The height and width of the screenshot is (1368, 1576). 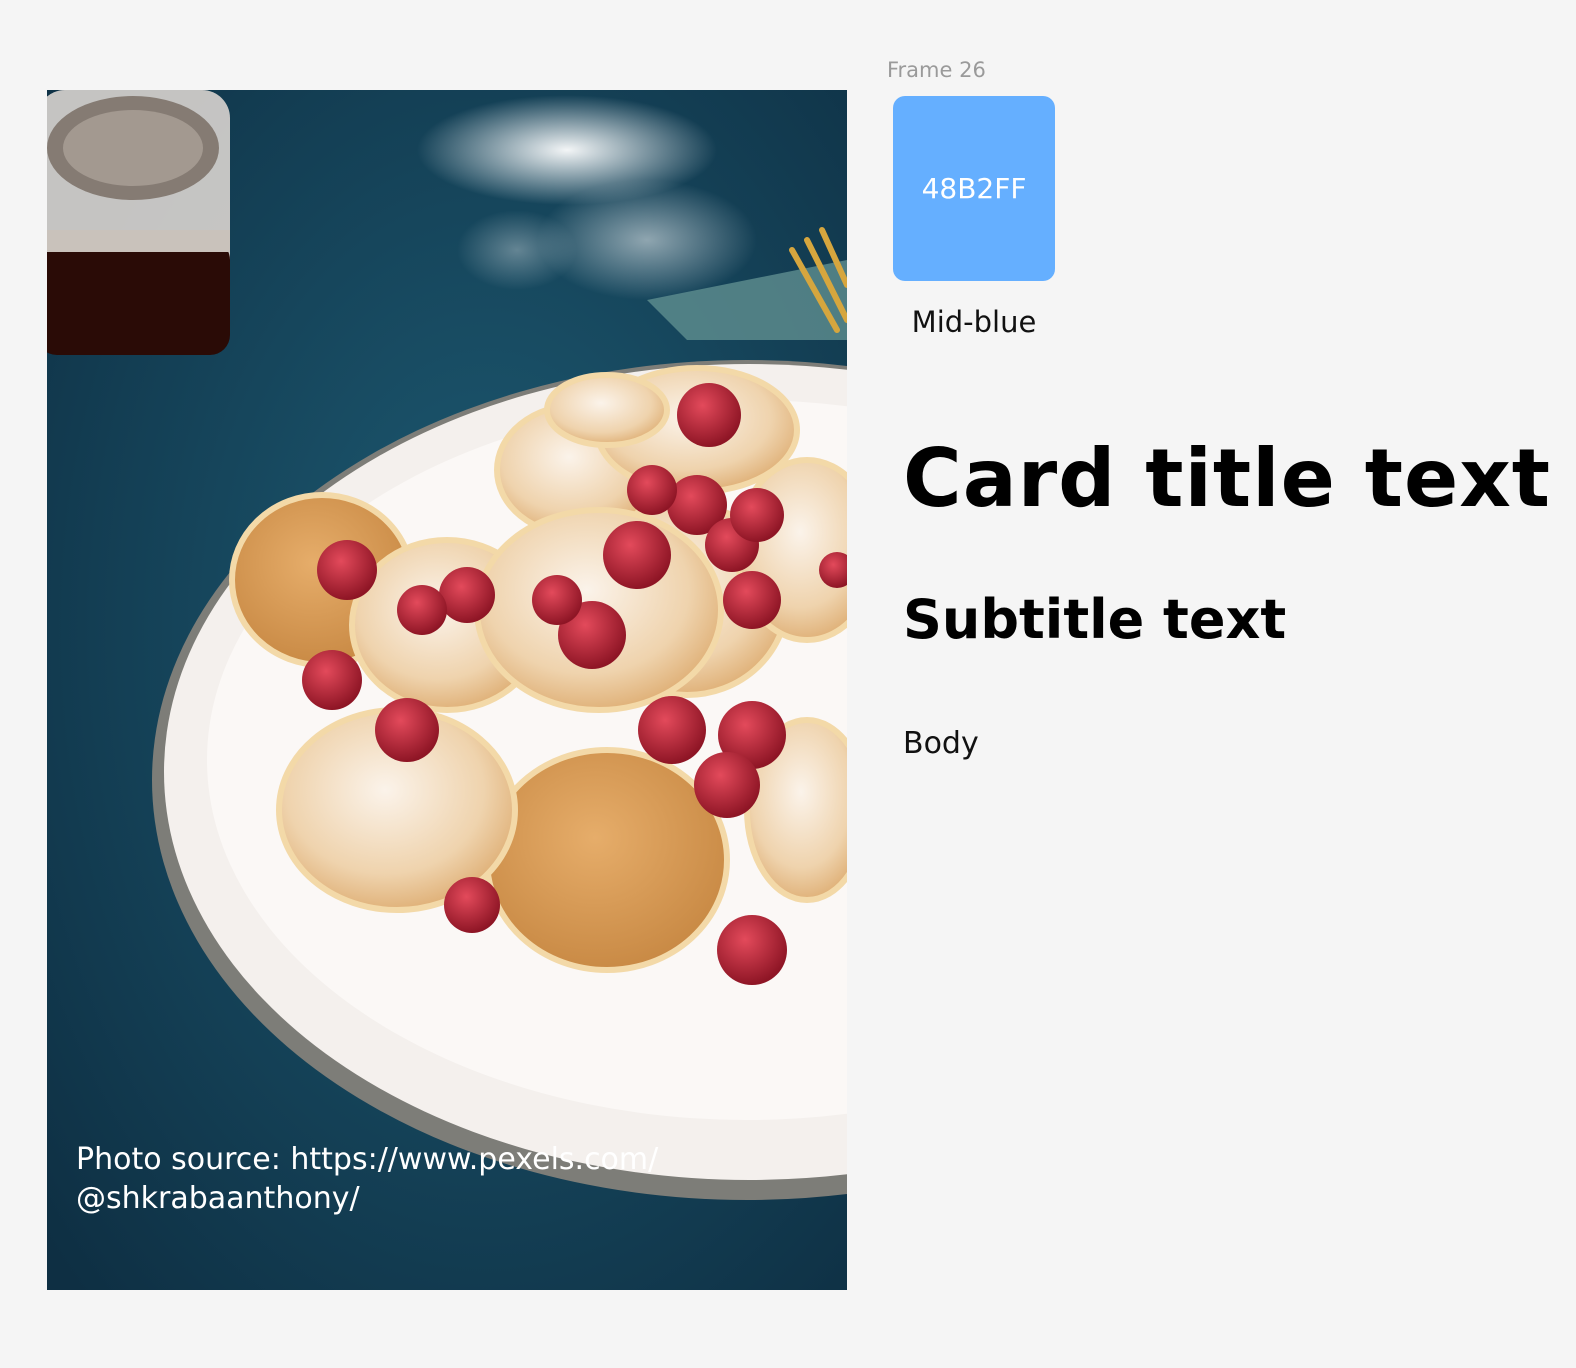 What do you see at coordinates (974, 322) in the screenshot?
I see `swatch-name: Mid-blue` at bounding box center [974, 322].